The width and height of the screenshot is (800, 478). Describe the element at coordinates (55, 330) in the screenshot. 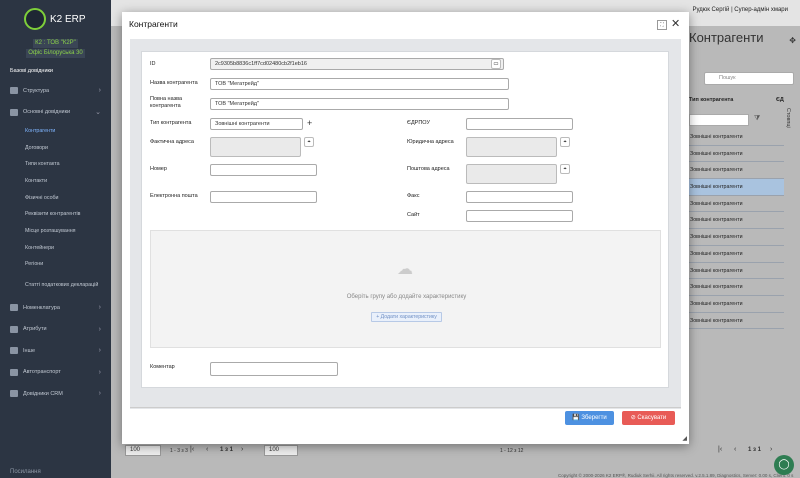

I see `sidebar-item-attributes: Атрибути ›` at that location.